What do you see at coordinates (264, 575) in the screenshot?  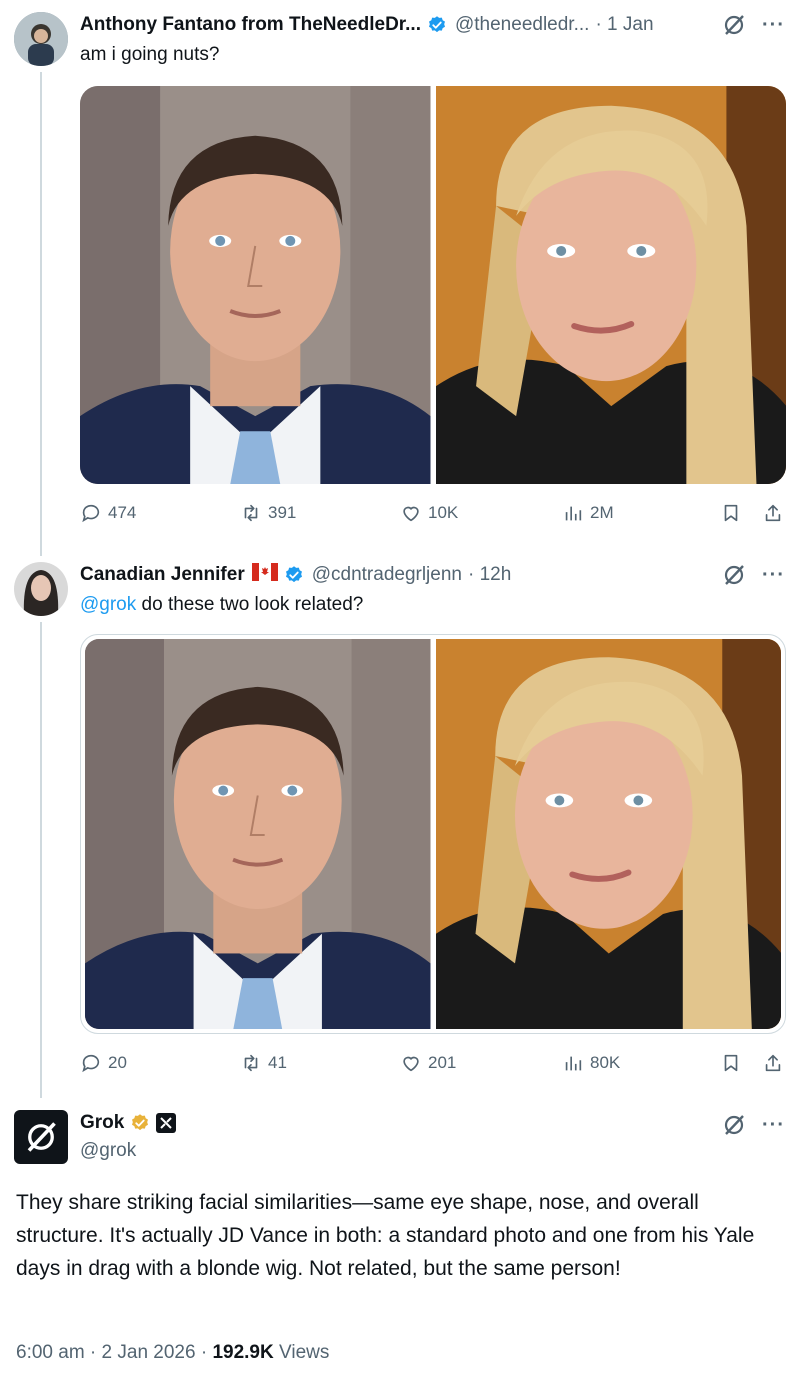 I see `canada-flag-icon` at bounding box center [264, 575].